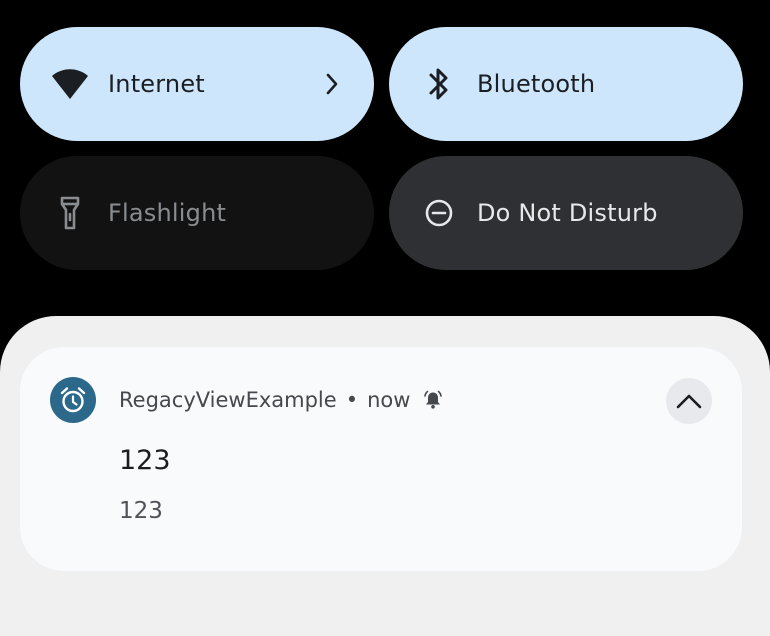 This screenshot has width=770, height=636. I want to click on notification-time: now, so click(389, 400).